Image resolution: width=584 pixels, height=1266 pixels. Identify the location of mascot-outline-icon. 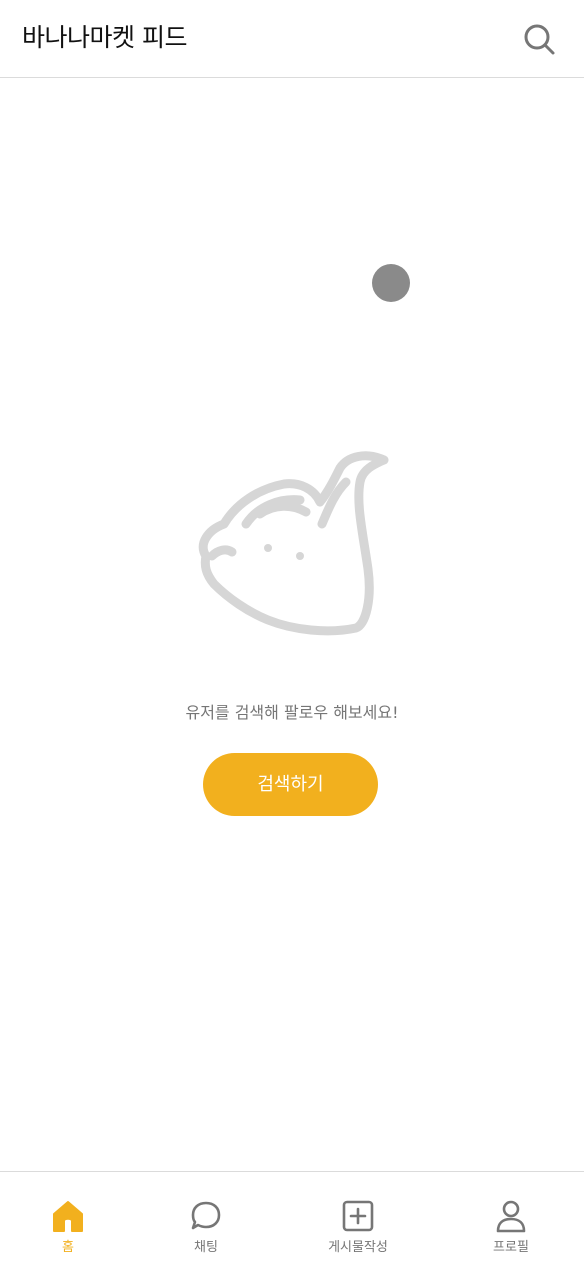
(293, 543).